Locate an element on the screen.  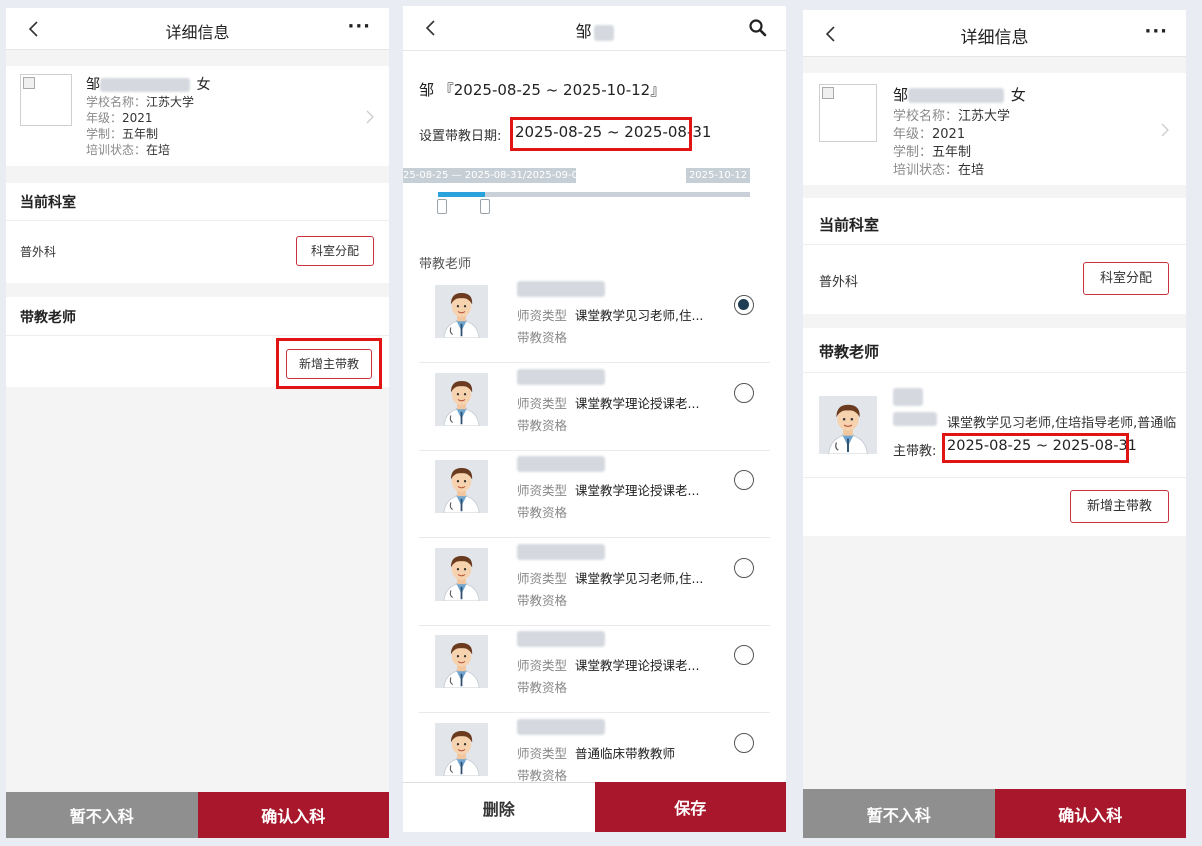
department-section-title: 当前科室 is located at coordinates (849, 225).